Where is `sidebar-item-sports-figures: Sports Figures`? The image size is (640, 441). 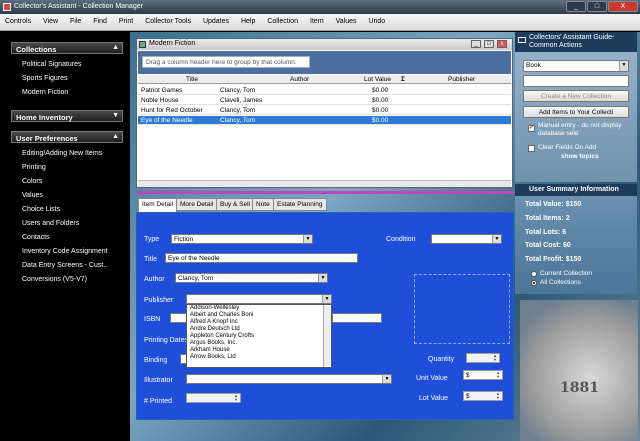
sidebar-item-sports-figures: Sports Figures is located at coordinates (45, 78).